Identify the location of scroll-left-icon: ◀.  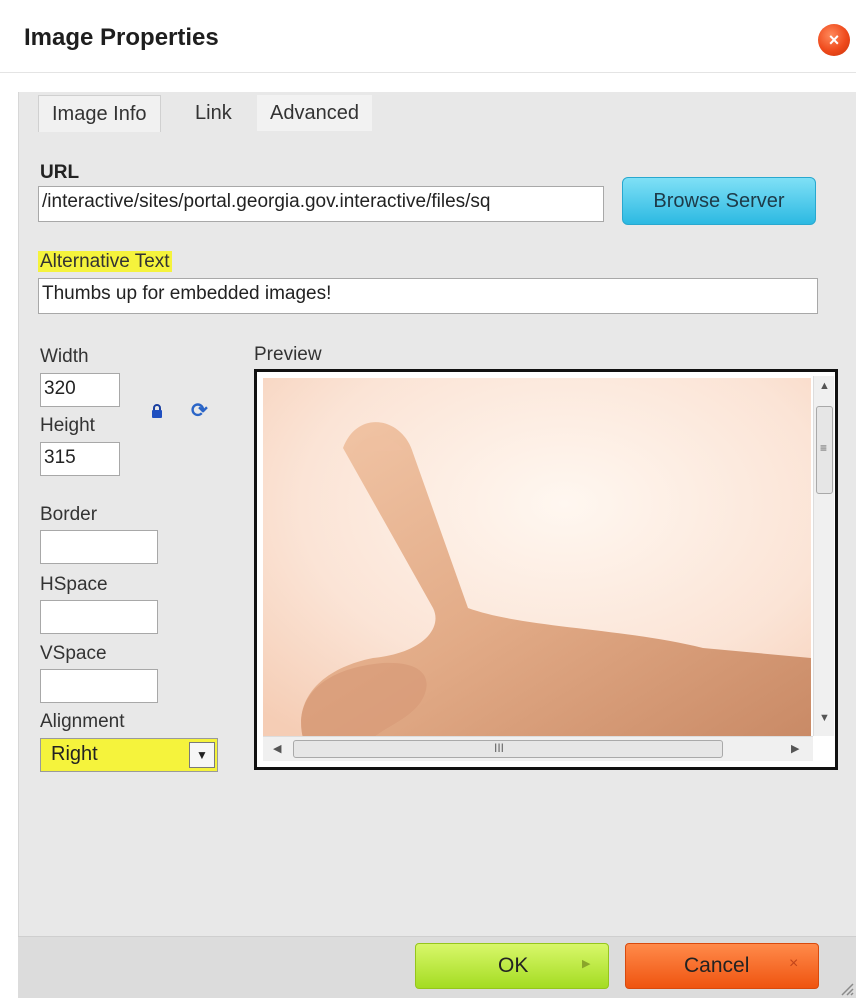
(277, 748).